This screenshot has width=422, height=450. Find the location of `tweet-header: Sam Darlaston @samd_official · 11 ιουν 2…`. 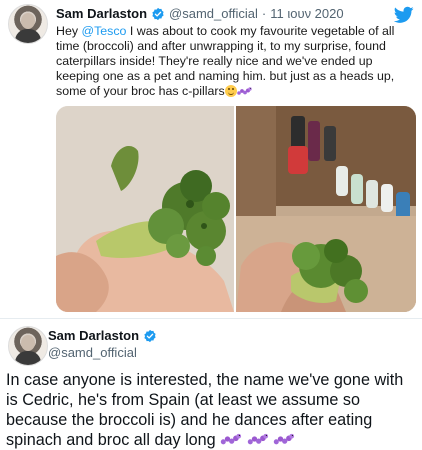

tweet-header: Sam Darlaston @samd_official · 11 ιουν 2… is located at coordinates (200, 13).